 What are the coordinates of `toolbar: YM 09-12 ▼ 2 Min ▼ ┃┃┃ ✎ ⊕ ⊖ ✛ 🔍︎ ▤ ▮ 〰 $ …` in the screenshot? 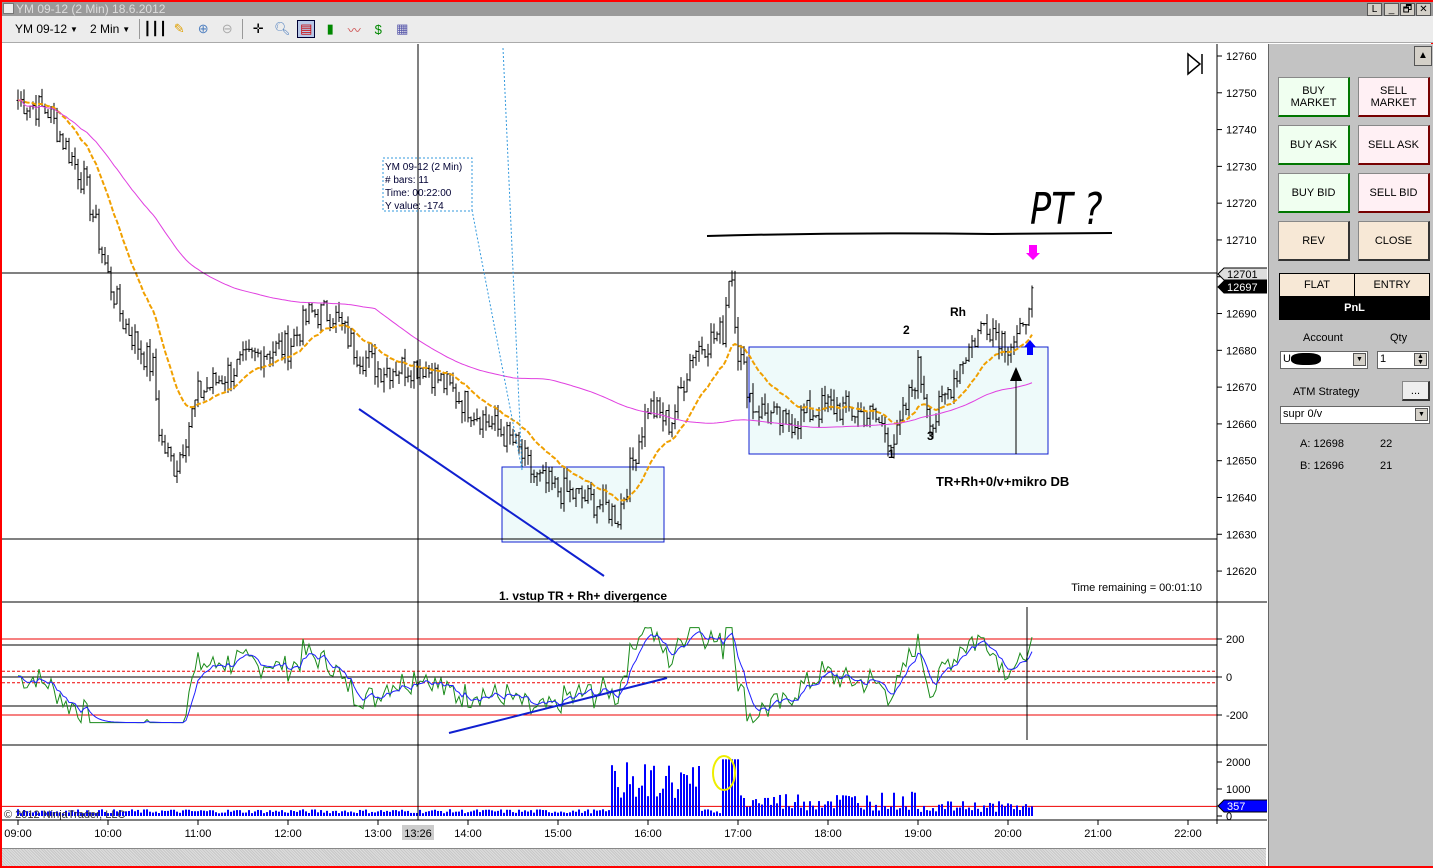 It's located at (717, 29).